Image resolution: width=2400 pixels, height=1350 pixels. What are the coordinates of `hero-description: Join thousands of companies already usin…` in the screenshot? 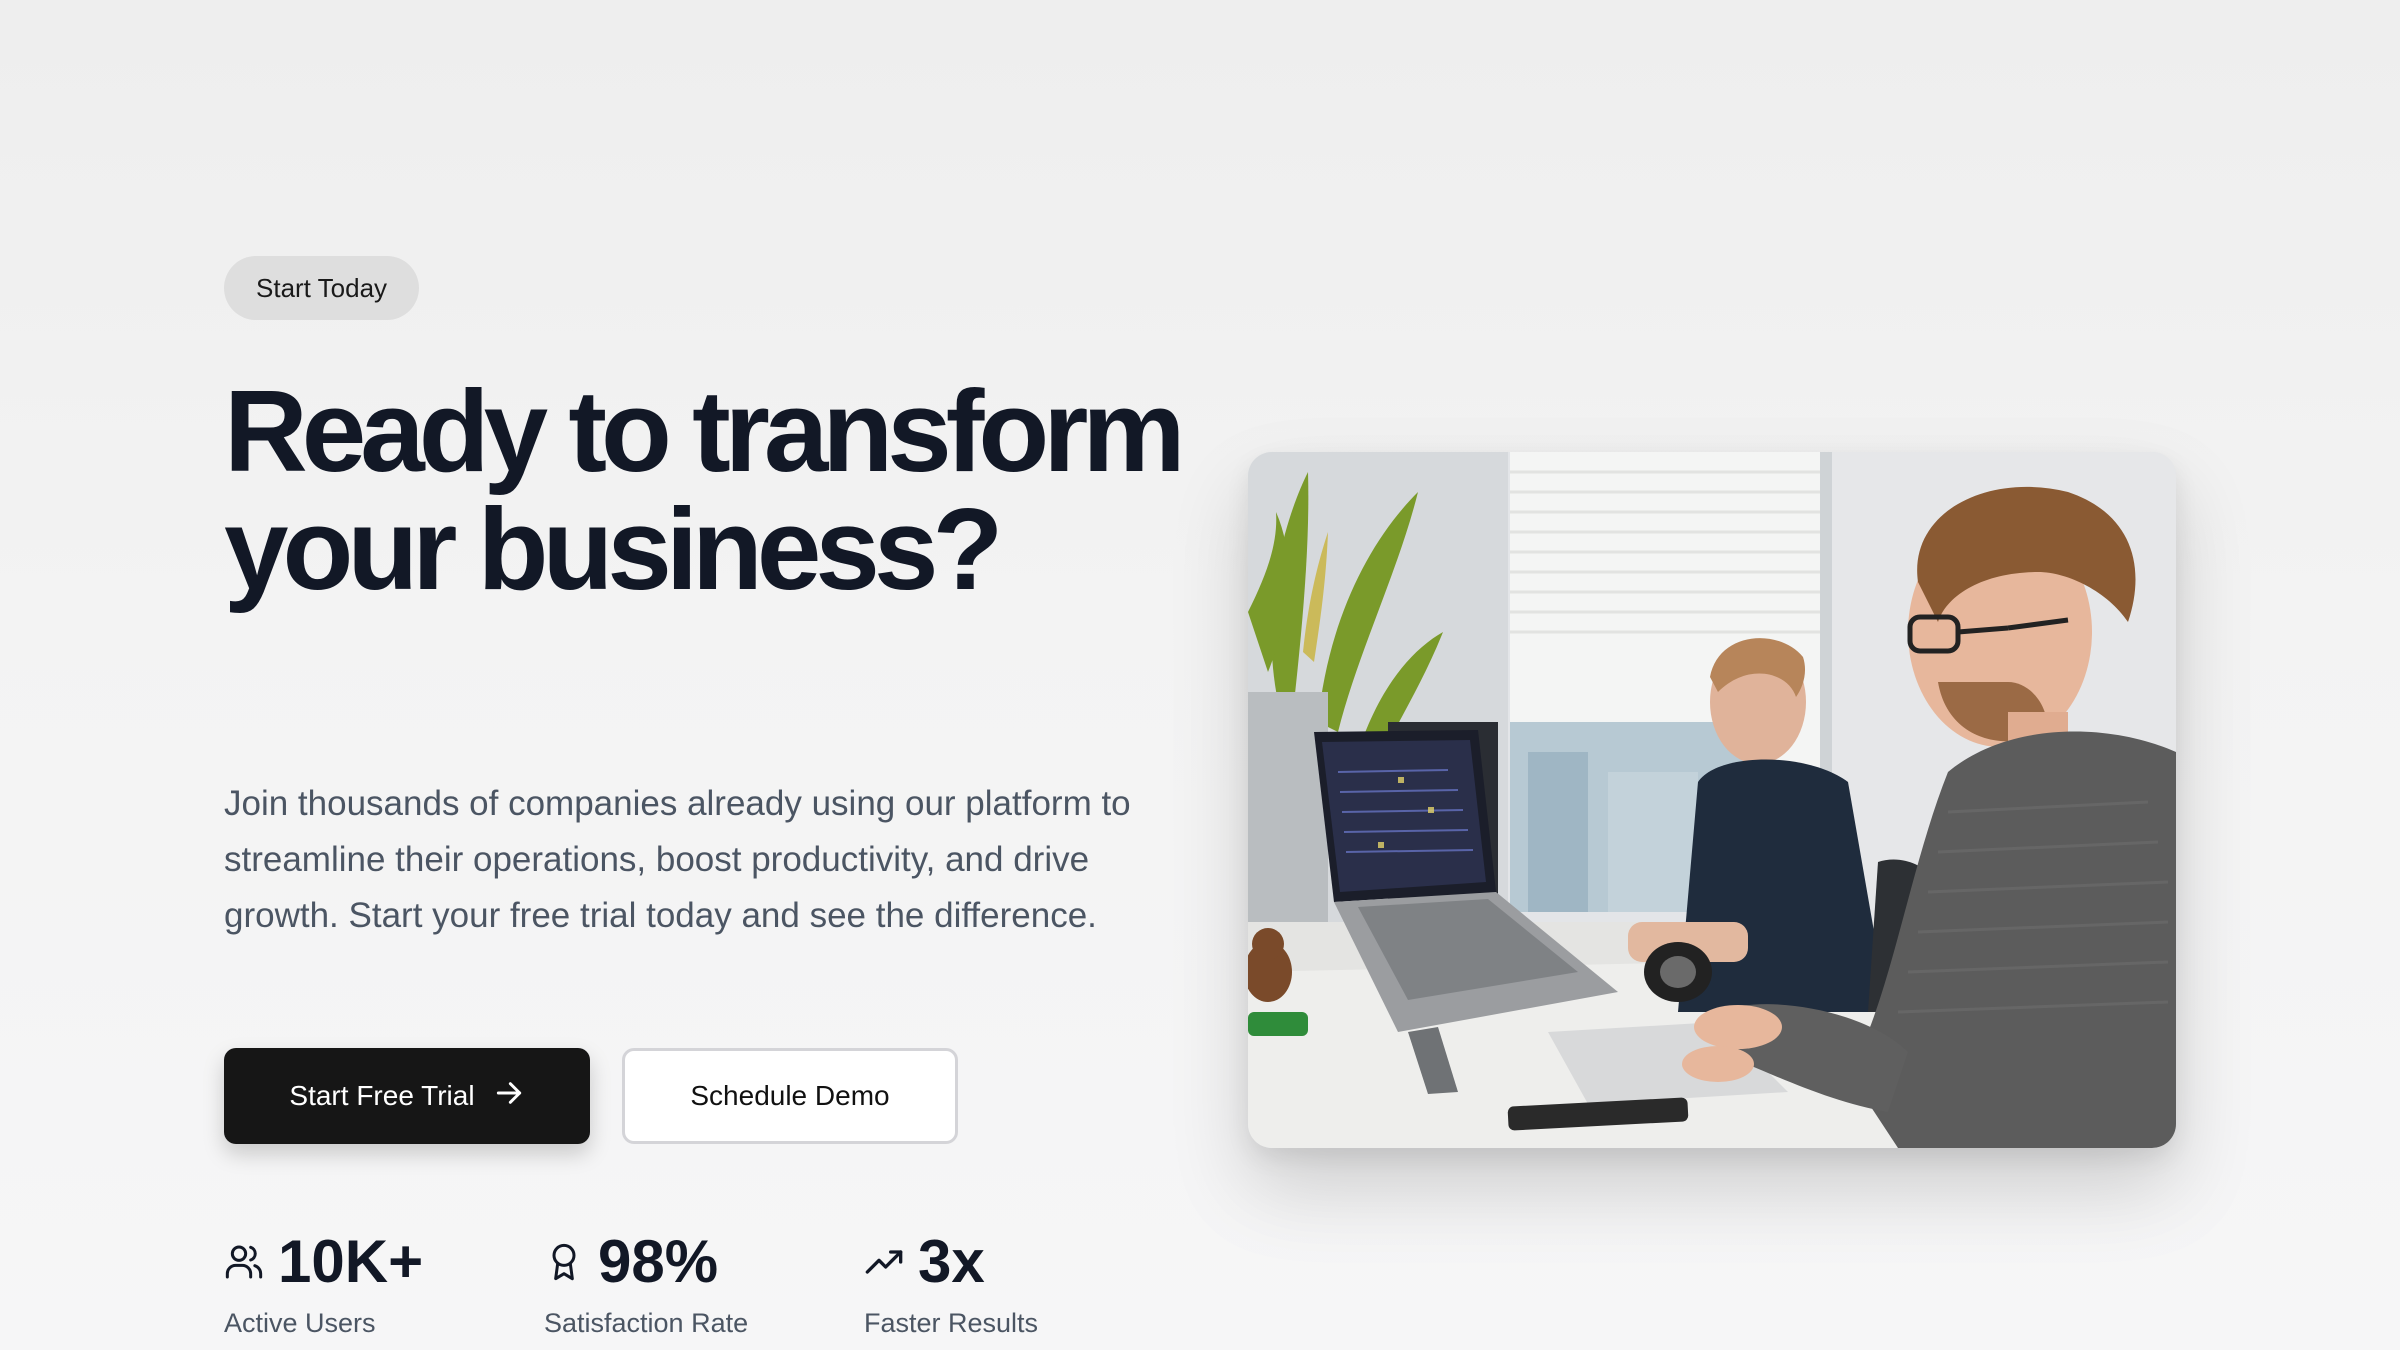 It's located at (677, 859).